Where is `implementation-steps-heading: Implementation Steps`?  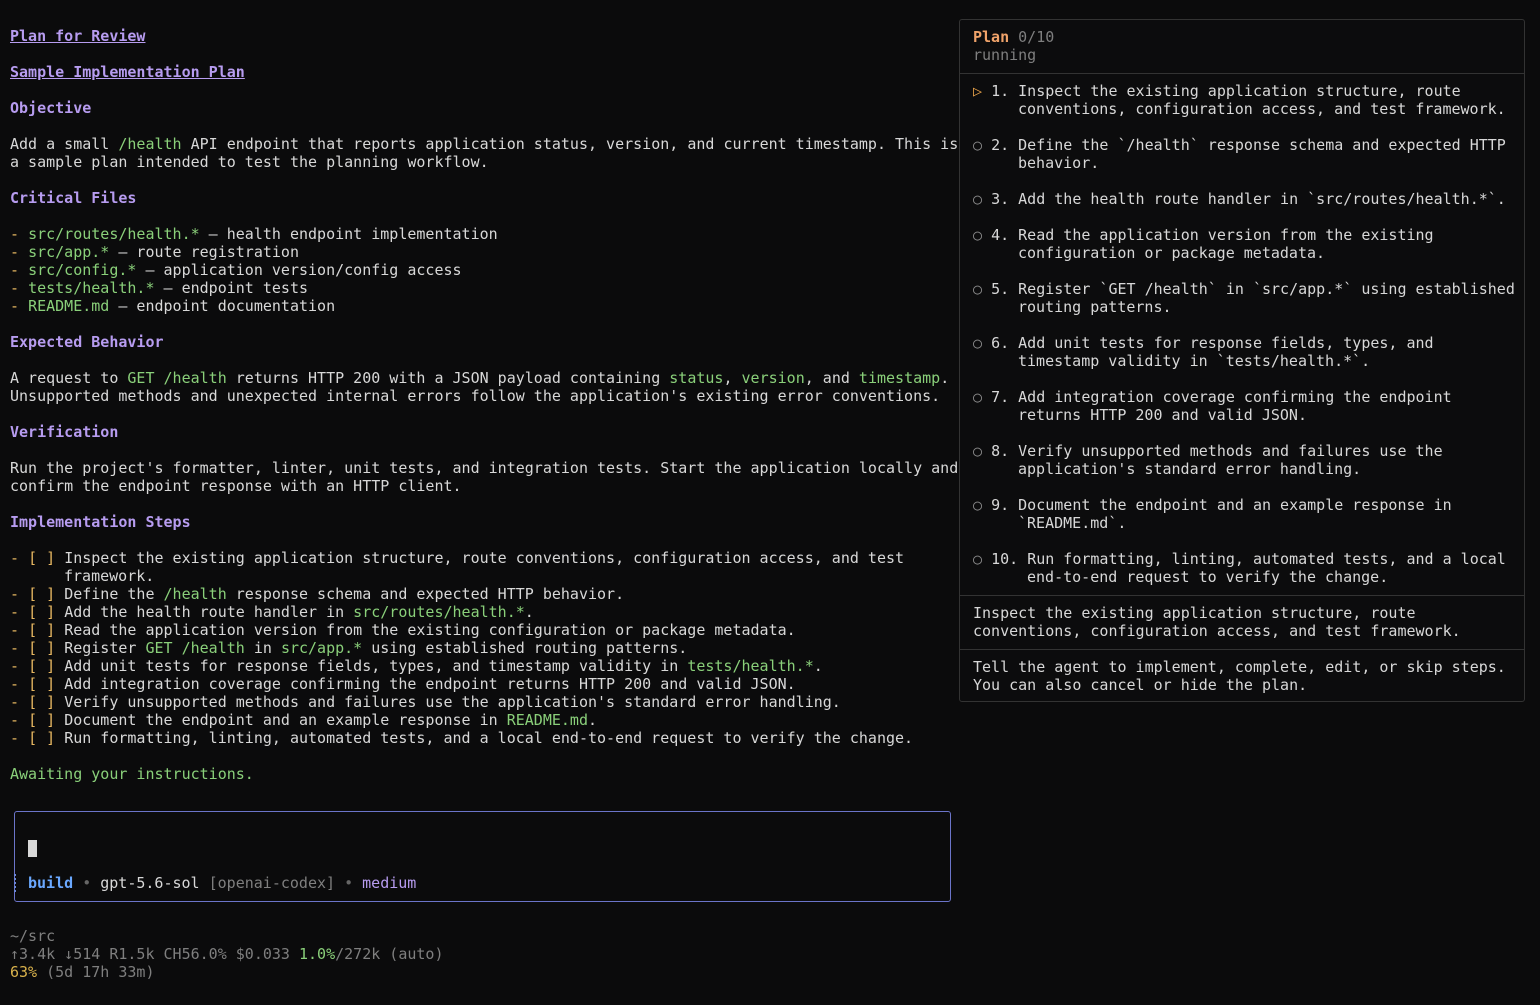
implementation-steps-heading: Implementation Steps is located at coordinates (100, 522).